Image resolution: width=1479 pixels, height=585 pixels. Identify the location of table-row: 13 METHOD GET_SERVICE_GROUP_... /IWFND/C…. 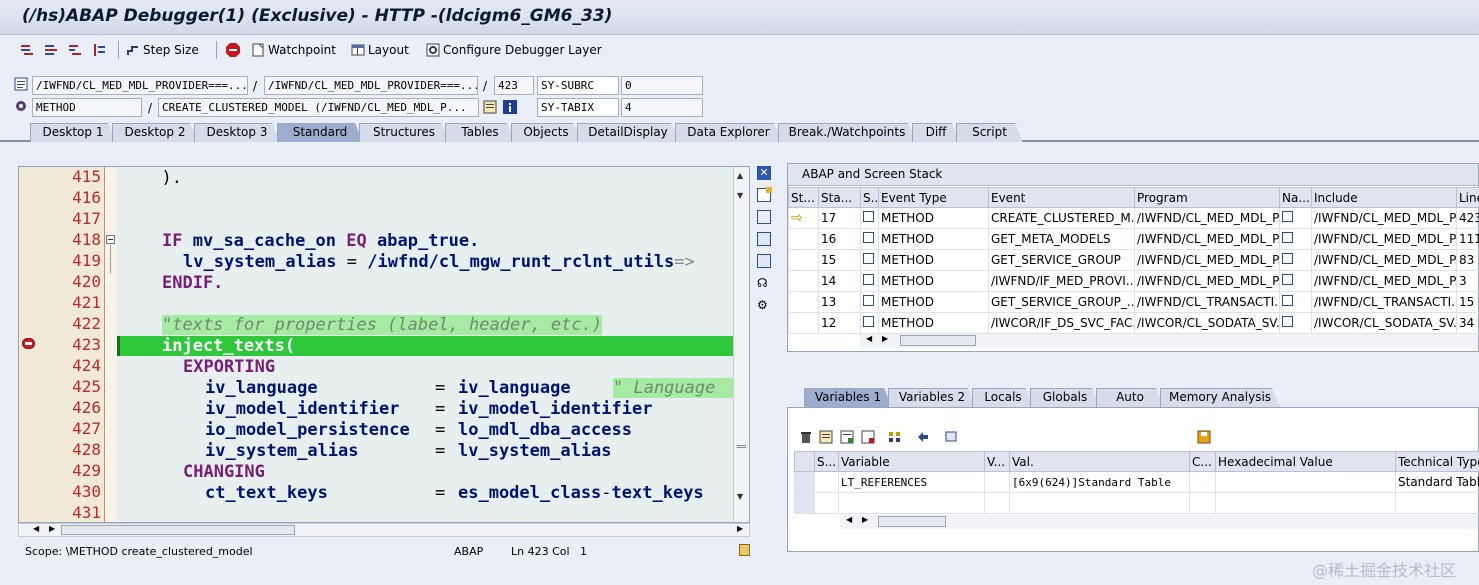
(1133, 302).